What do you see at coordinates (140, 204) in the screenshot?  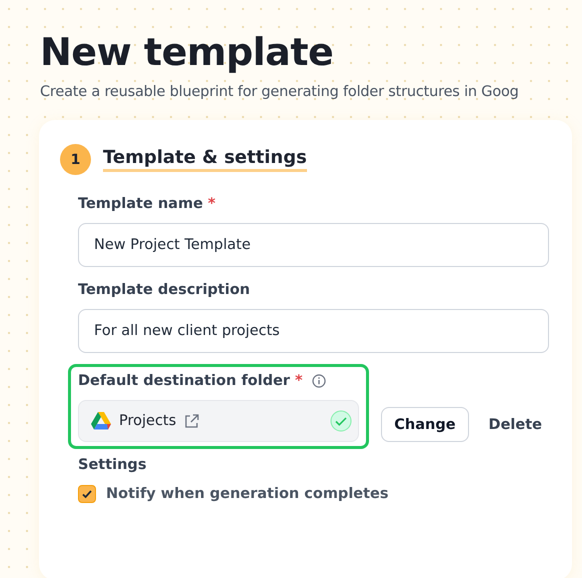 I see `field-label: Template name` at bounding box center [140, 204].